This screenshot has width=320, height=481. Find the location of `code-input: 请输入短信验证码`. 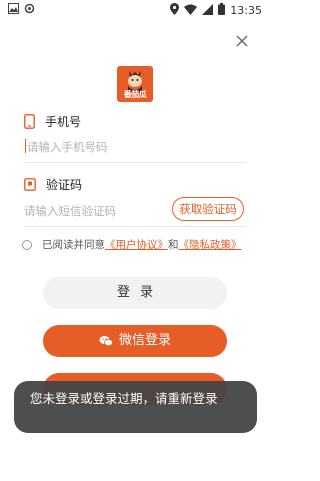

code-input: 请输入短信验证码 is located at coordinates (70, 211).